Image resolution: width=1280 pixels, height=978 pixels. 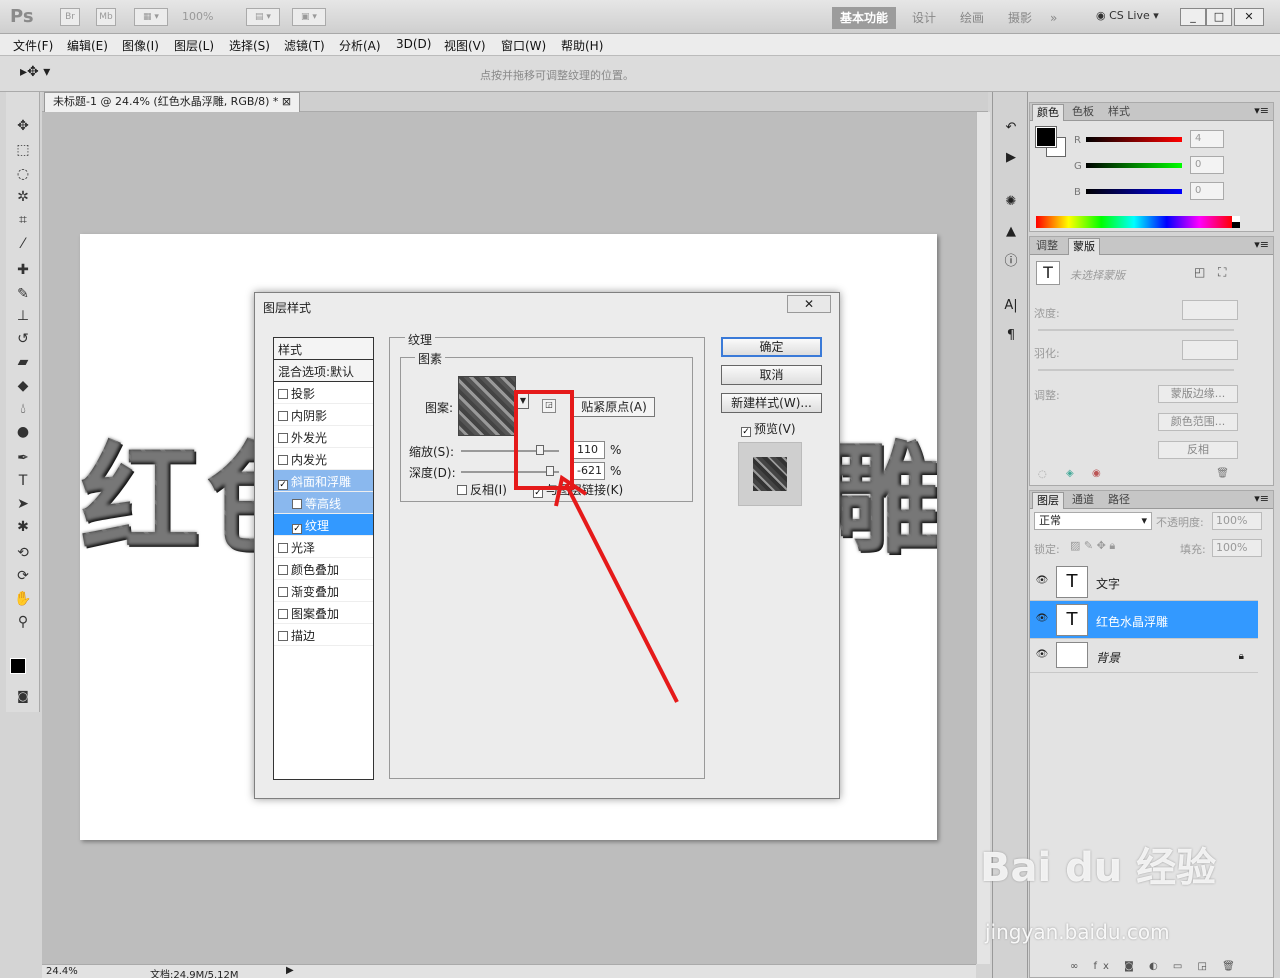 What do you see at coordinates (1077, 932) in the screenshot?
I see `watermark-url: jingyan.baidu.com` at bounding box center [1077, 932].